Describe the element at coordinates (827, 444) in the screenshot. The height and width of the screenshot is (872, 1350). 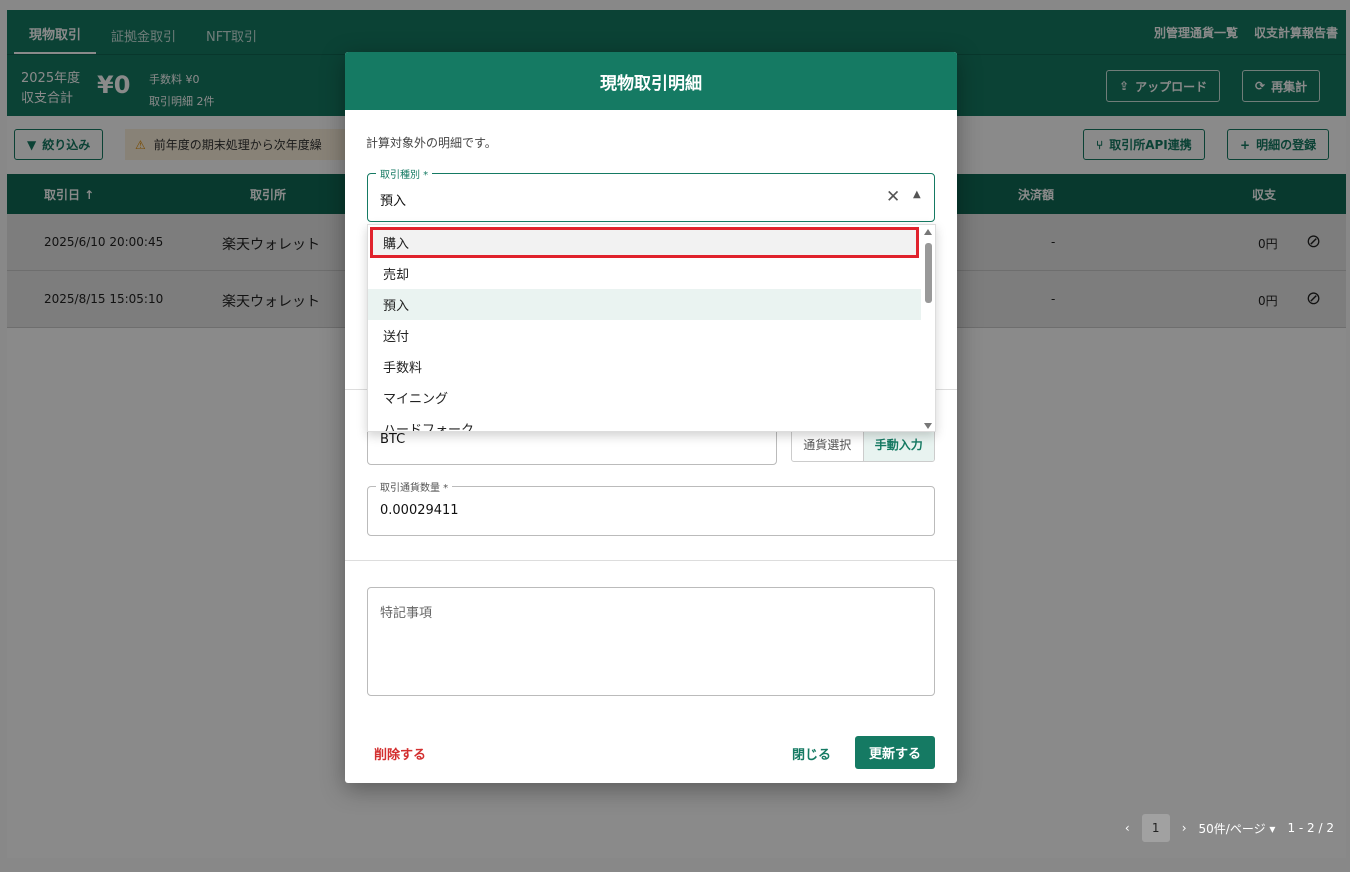
I see `currency-select-option: 通貨選択` at that location.